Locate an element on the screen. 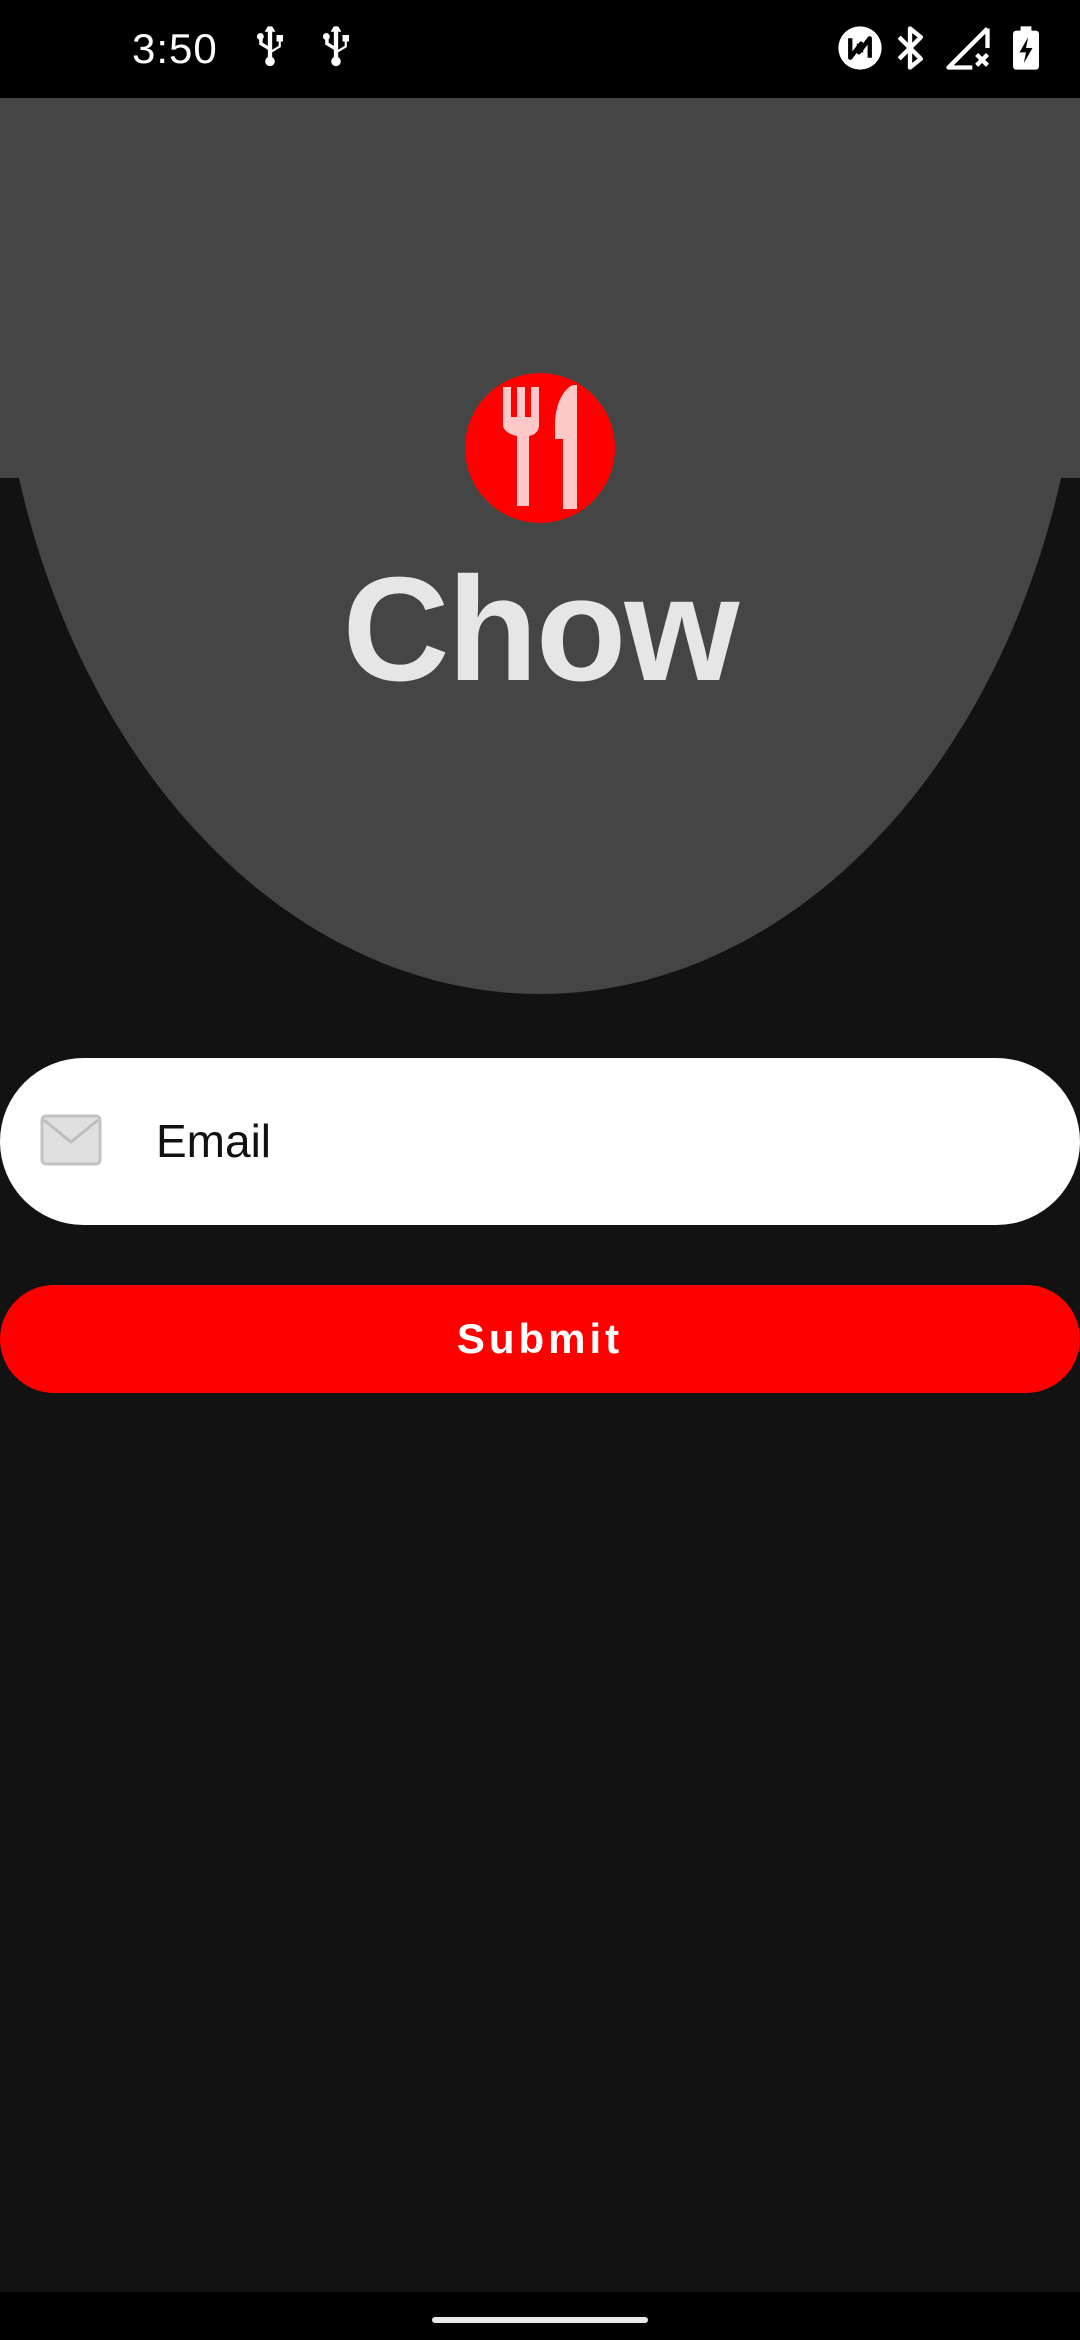 This screenshot has height=2340, width=1080. mail-icon is located at coordinates (71, 1140).